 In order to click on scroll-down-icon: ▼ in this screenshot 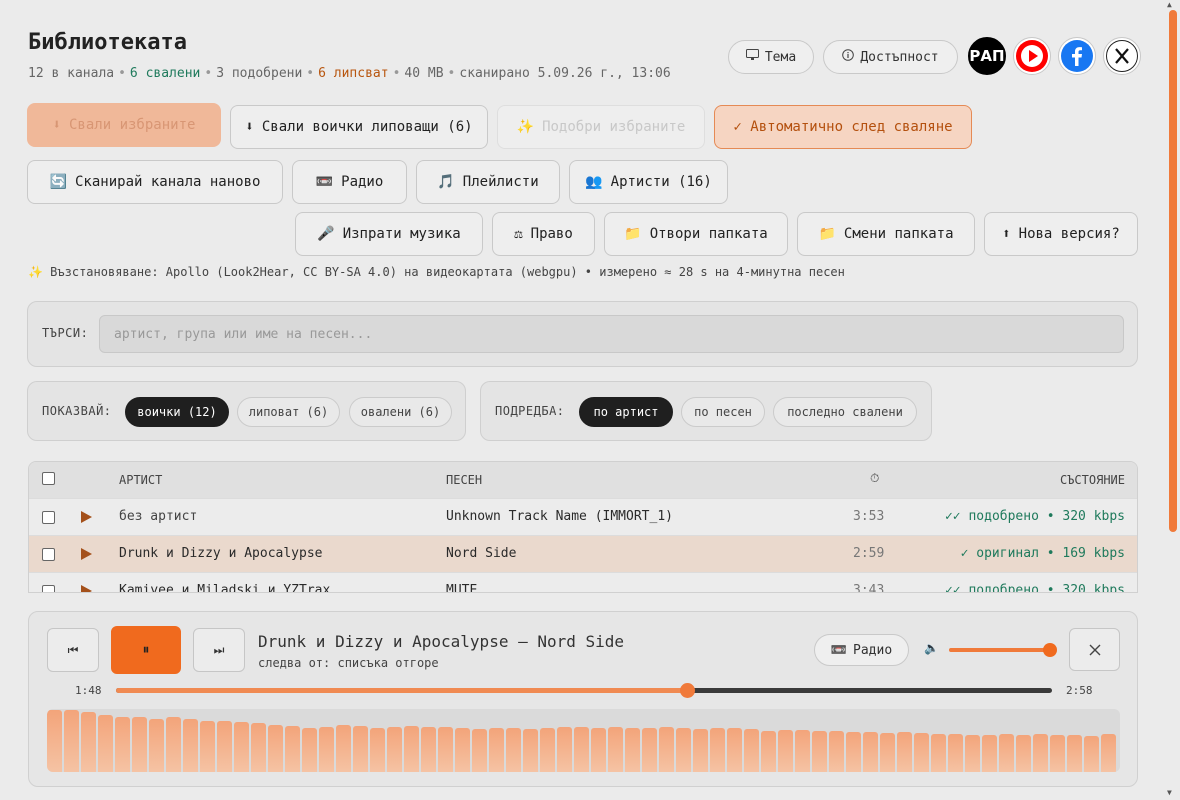, I will do `click(1169, 792)`.